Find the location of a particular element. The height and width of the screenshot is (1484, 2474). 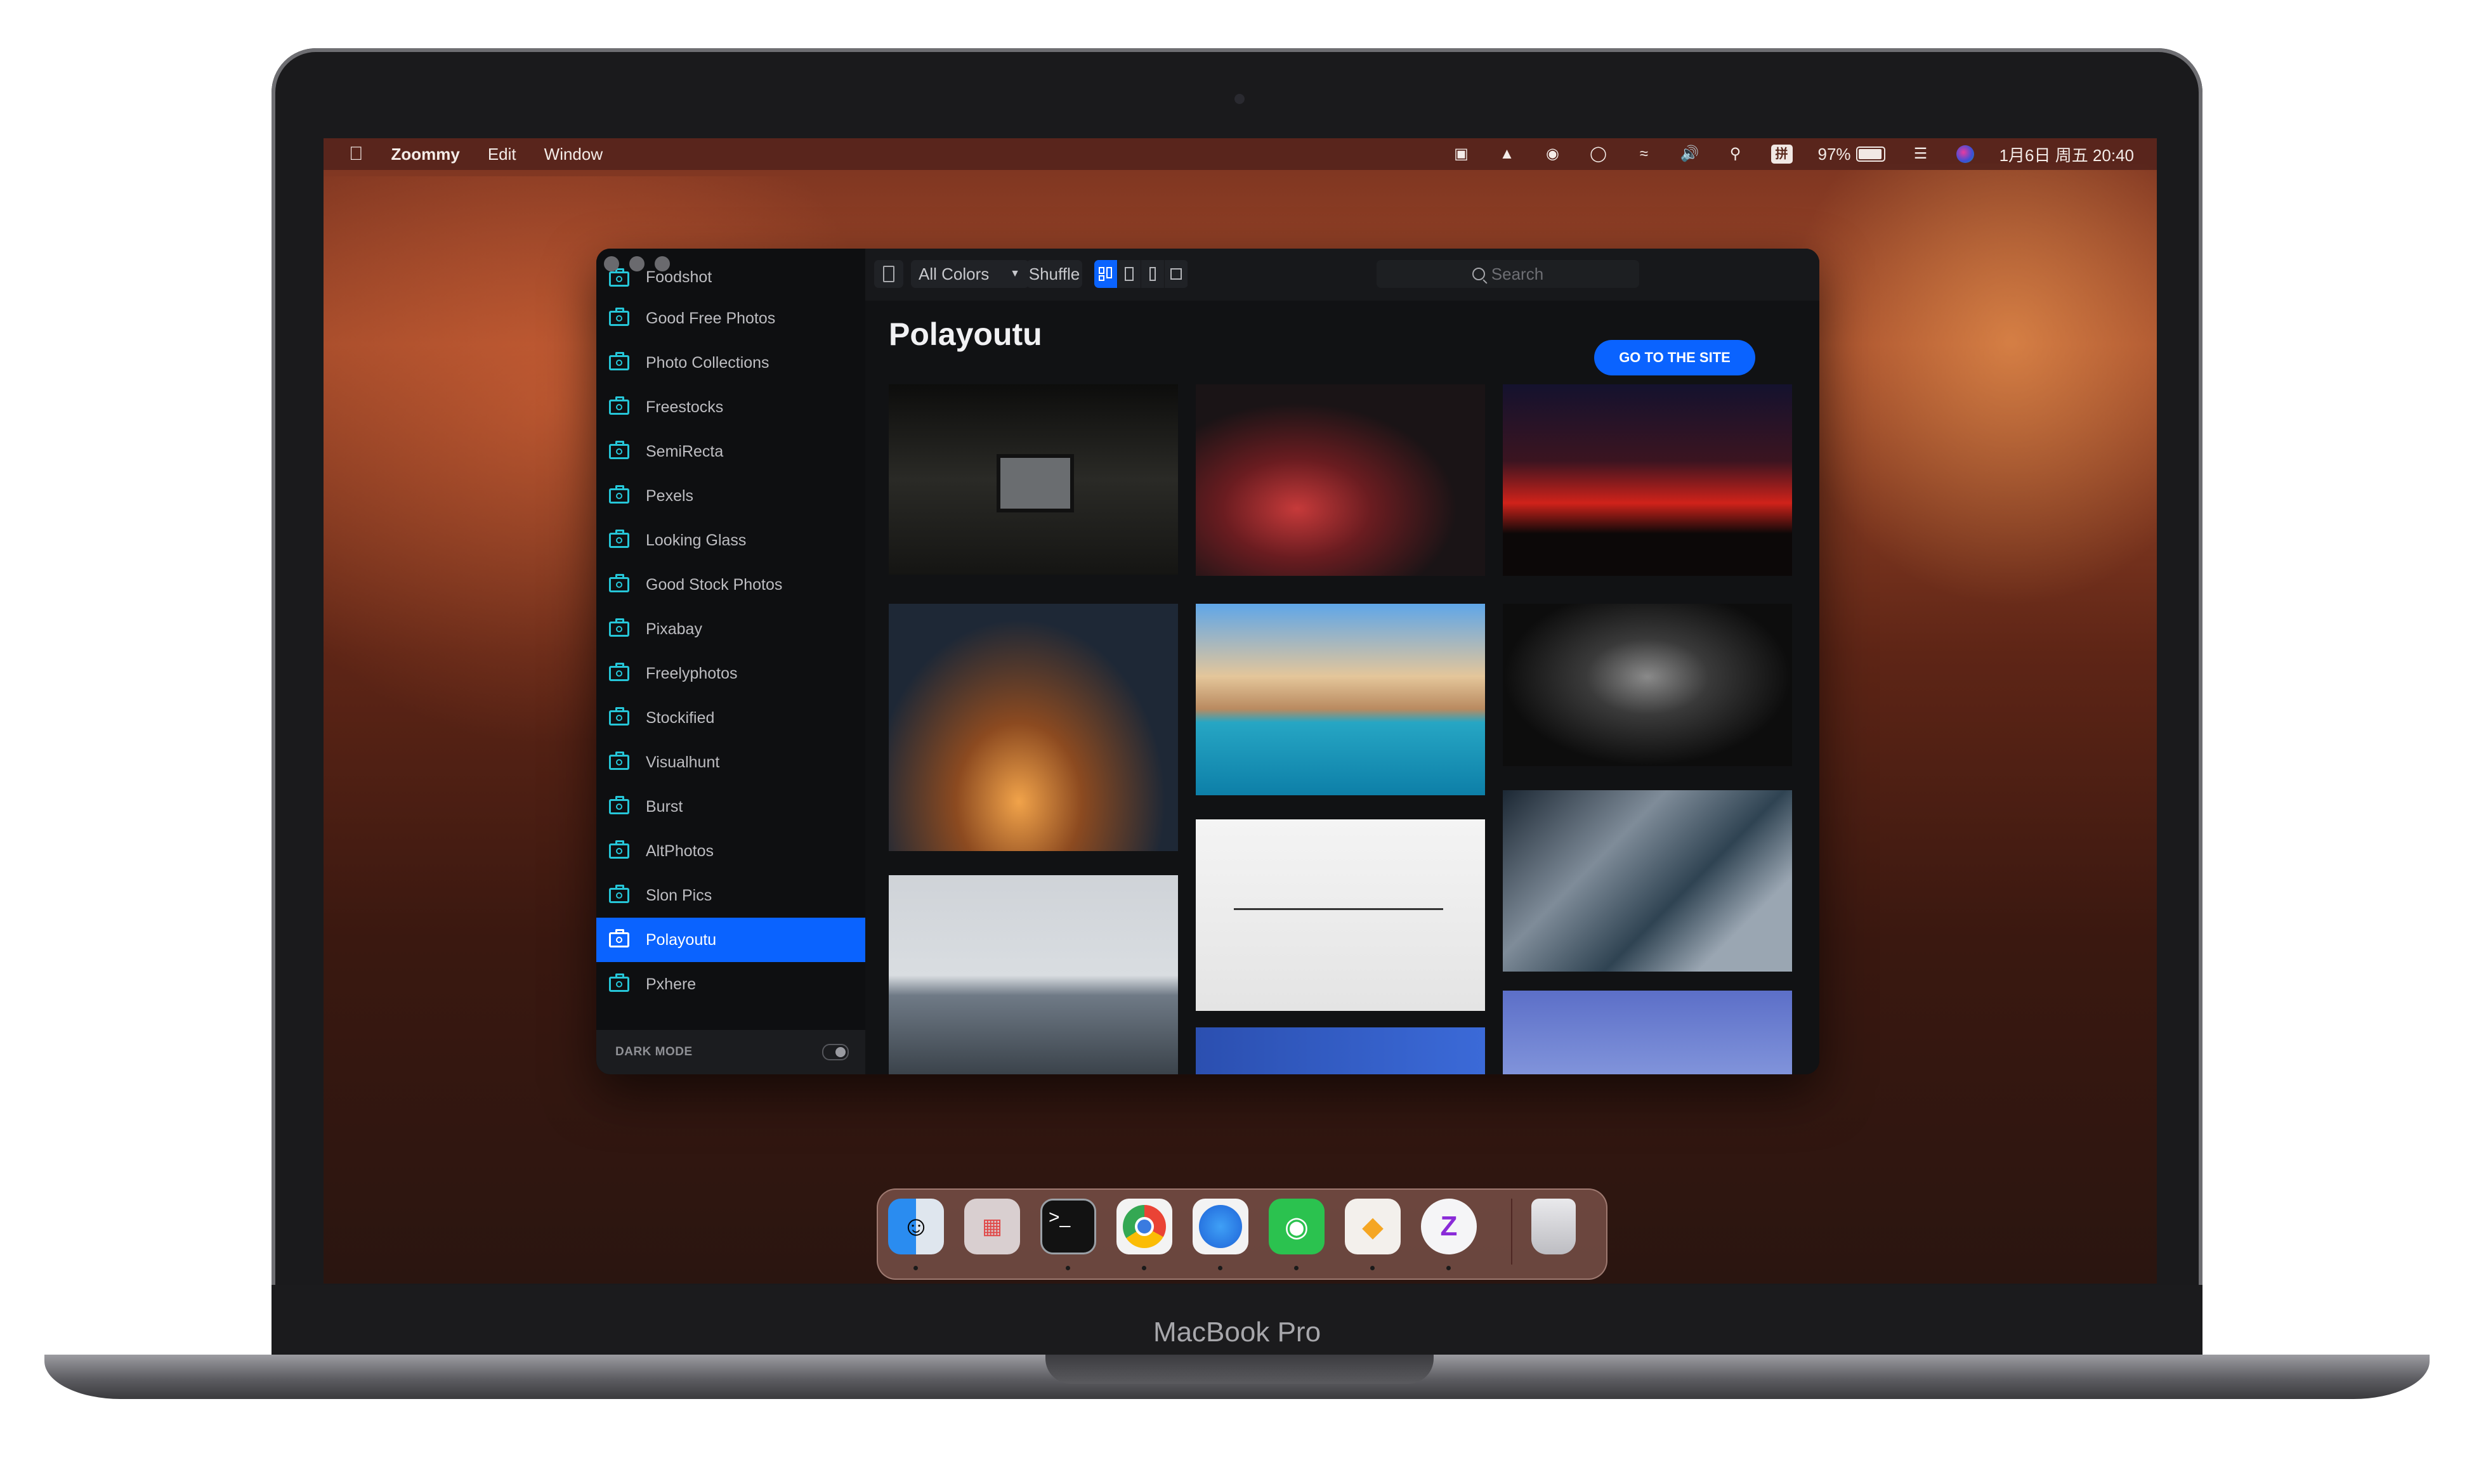

sidebar-icon is located at coordinates (888, 274).